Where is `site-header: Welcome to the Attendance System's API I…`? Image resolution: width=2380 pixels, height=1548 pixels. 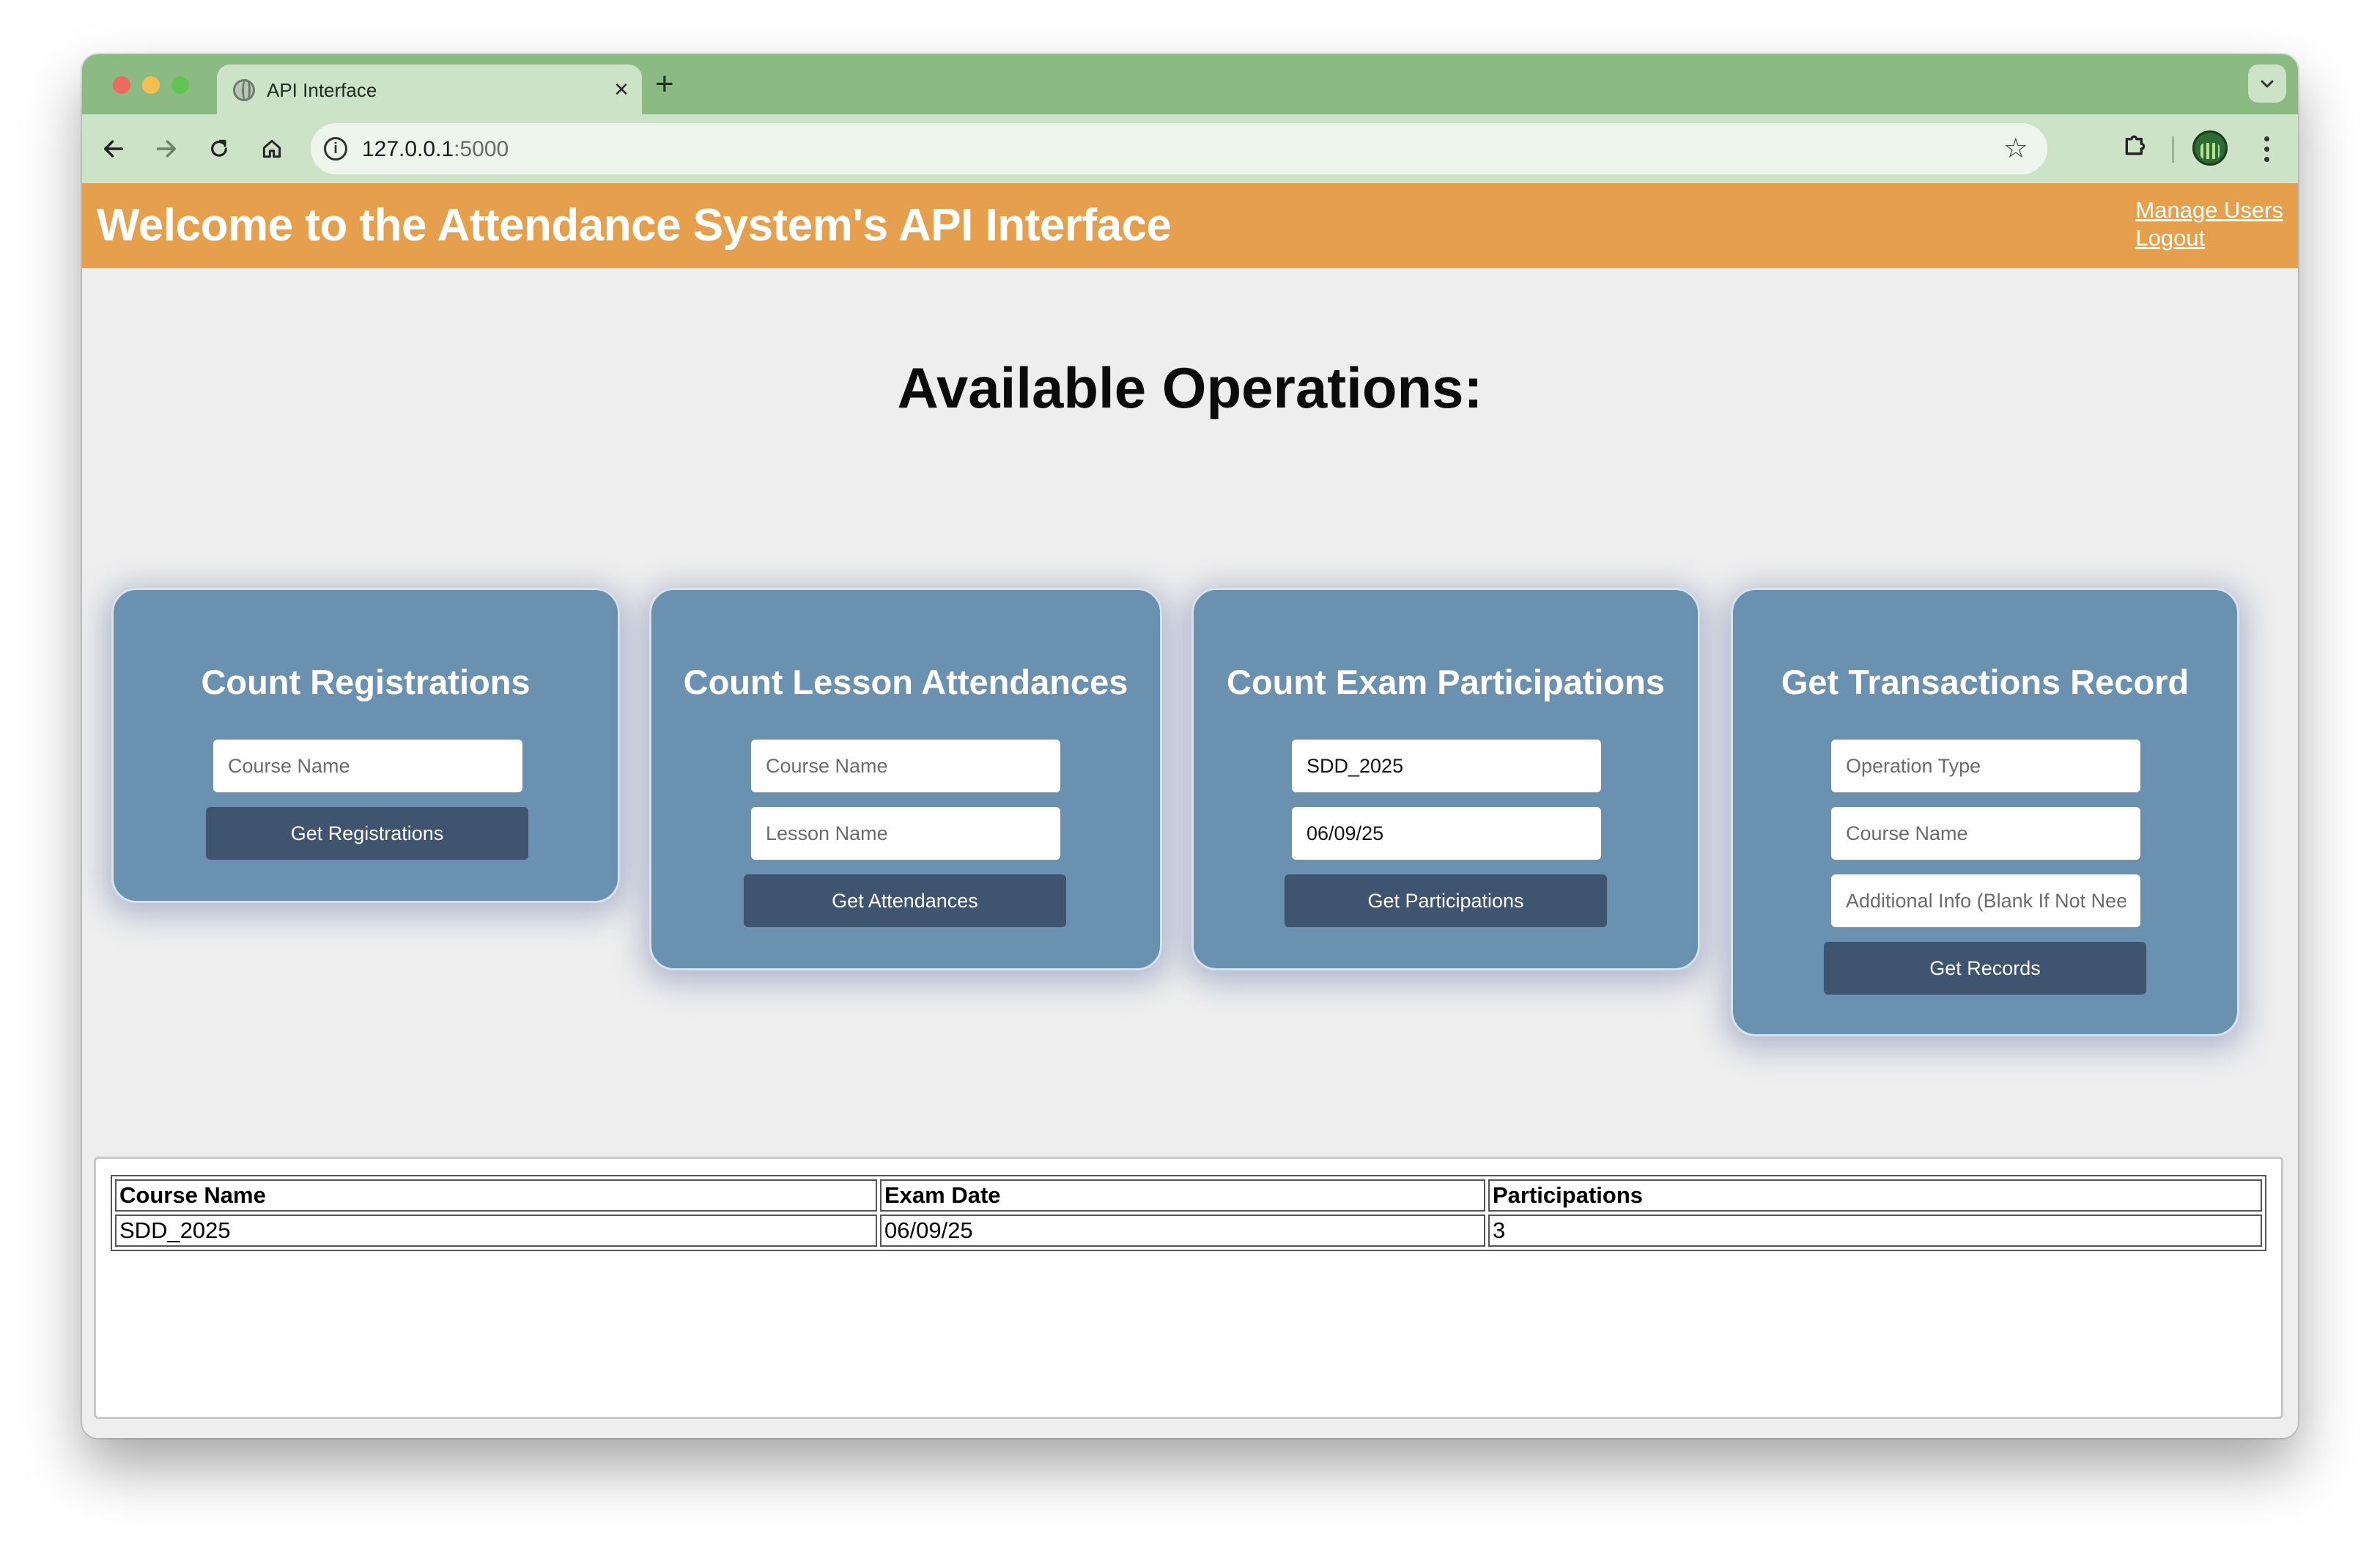
site-header: Welcome to the Attendance System's API I… is located at coordinates (1190, 225).